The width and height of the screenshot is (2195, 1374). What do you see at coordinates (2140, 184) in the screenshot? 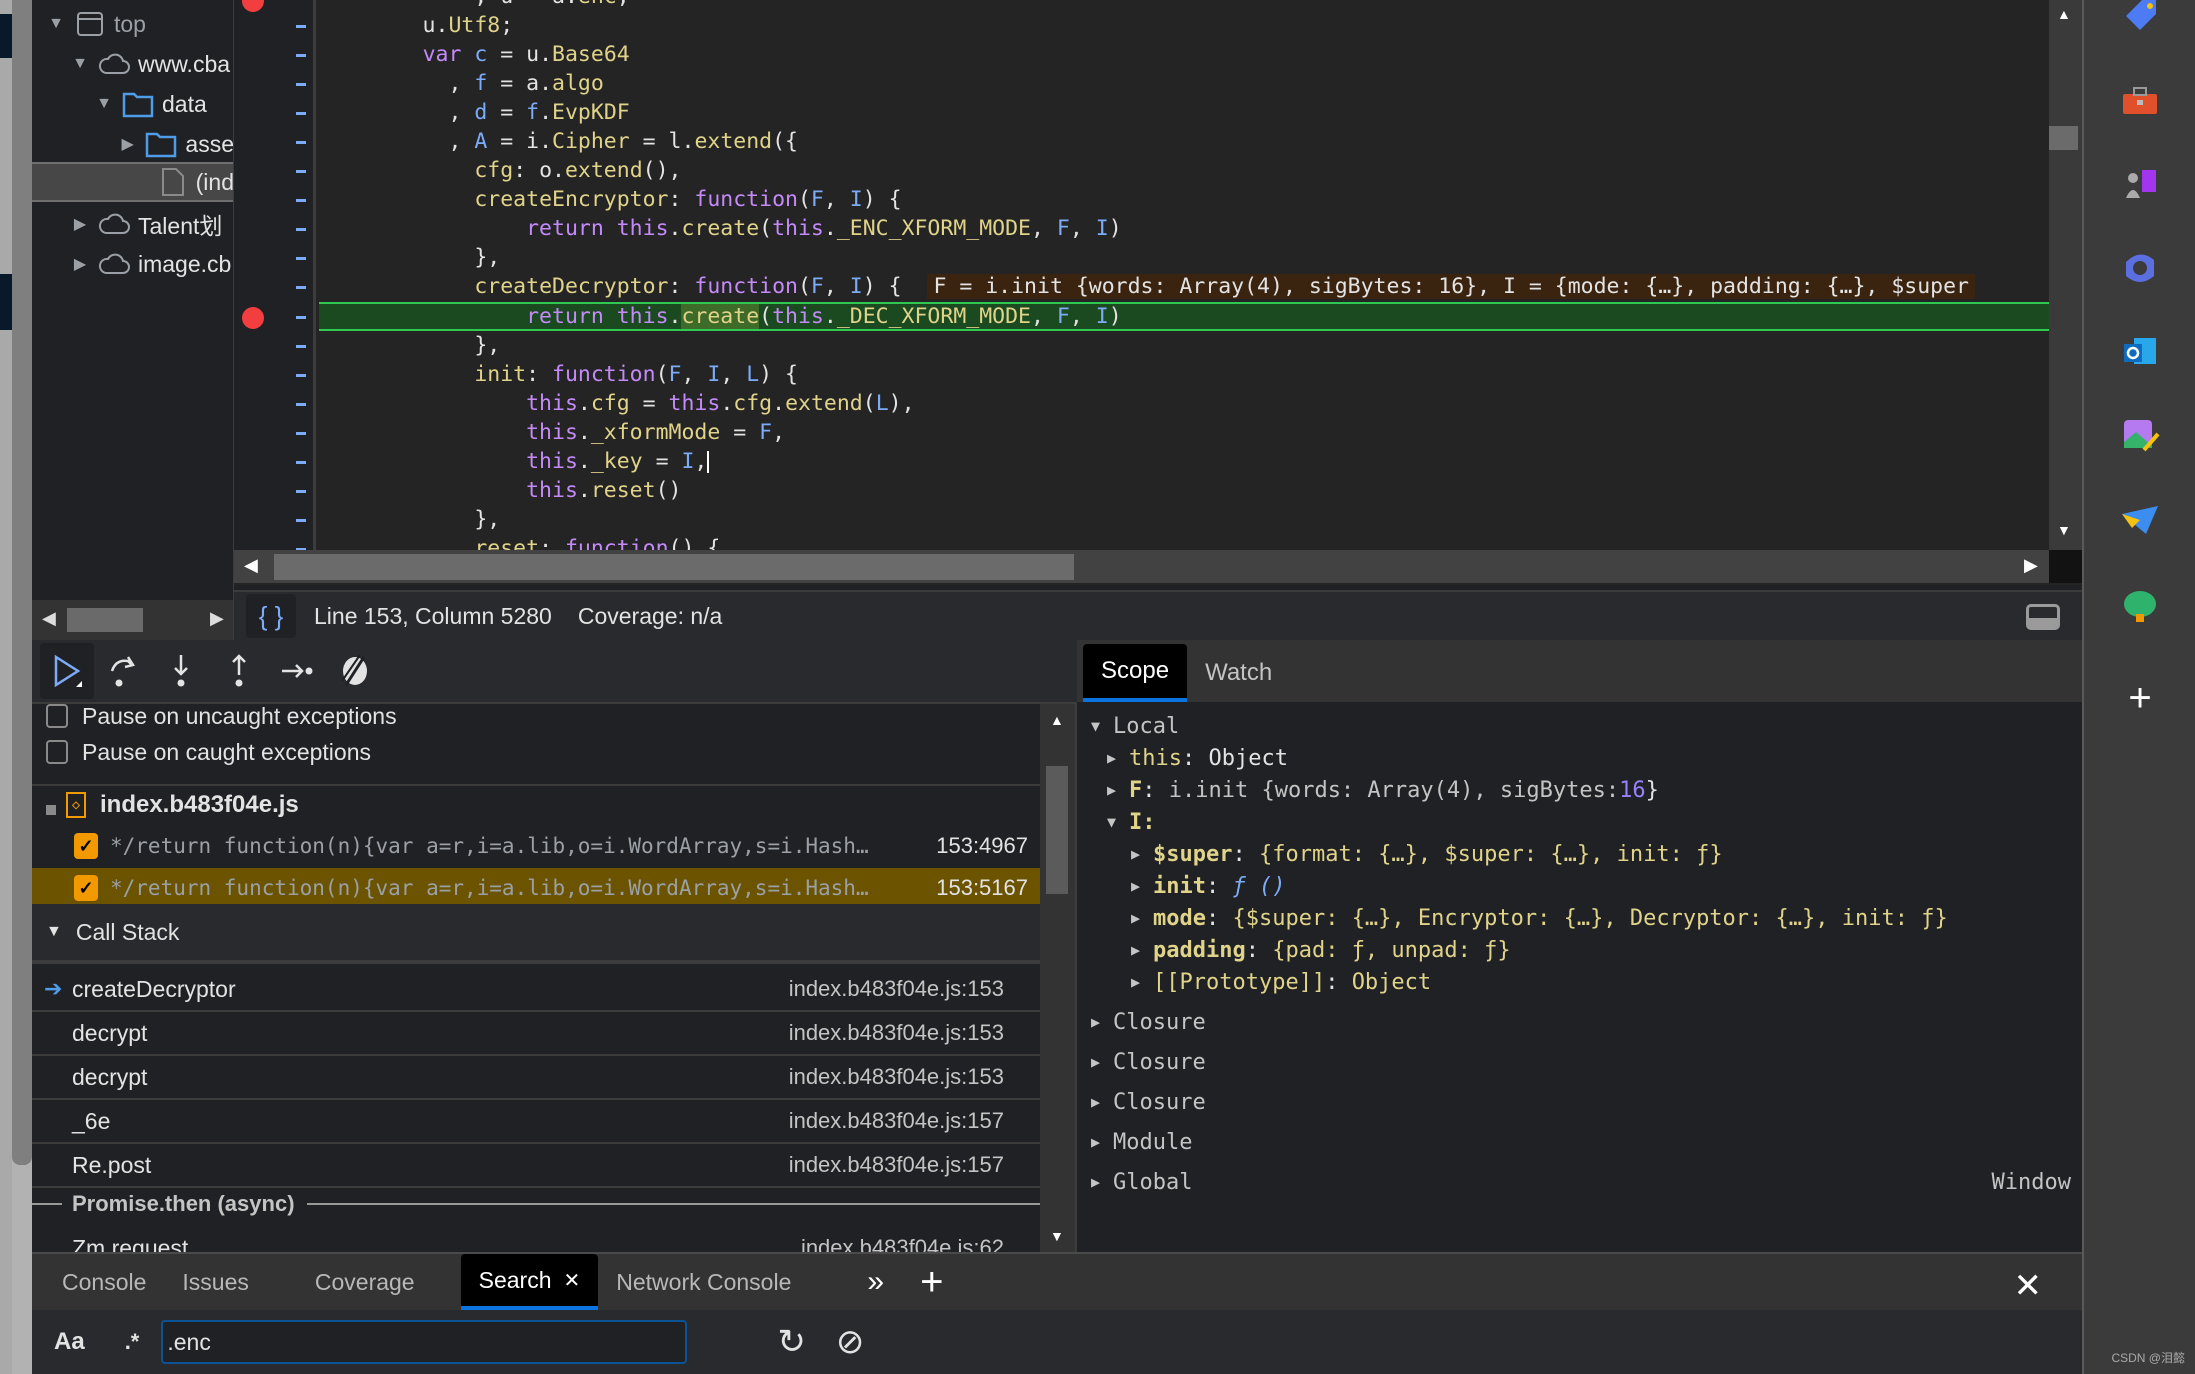
I see `games-icon` at bounding box center [2140, 184].